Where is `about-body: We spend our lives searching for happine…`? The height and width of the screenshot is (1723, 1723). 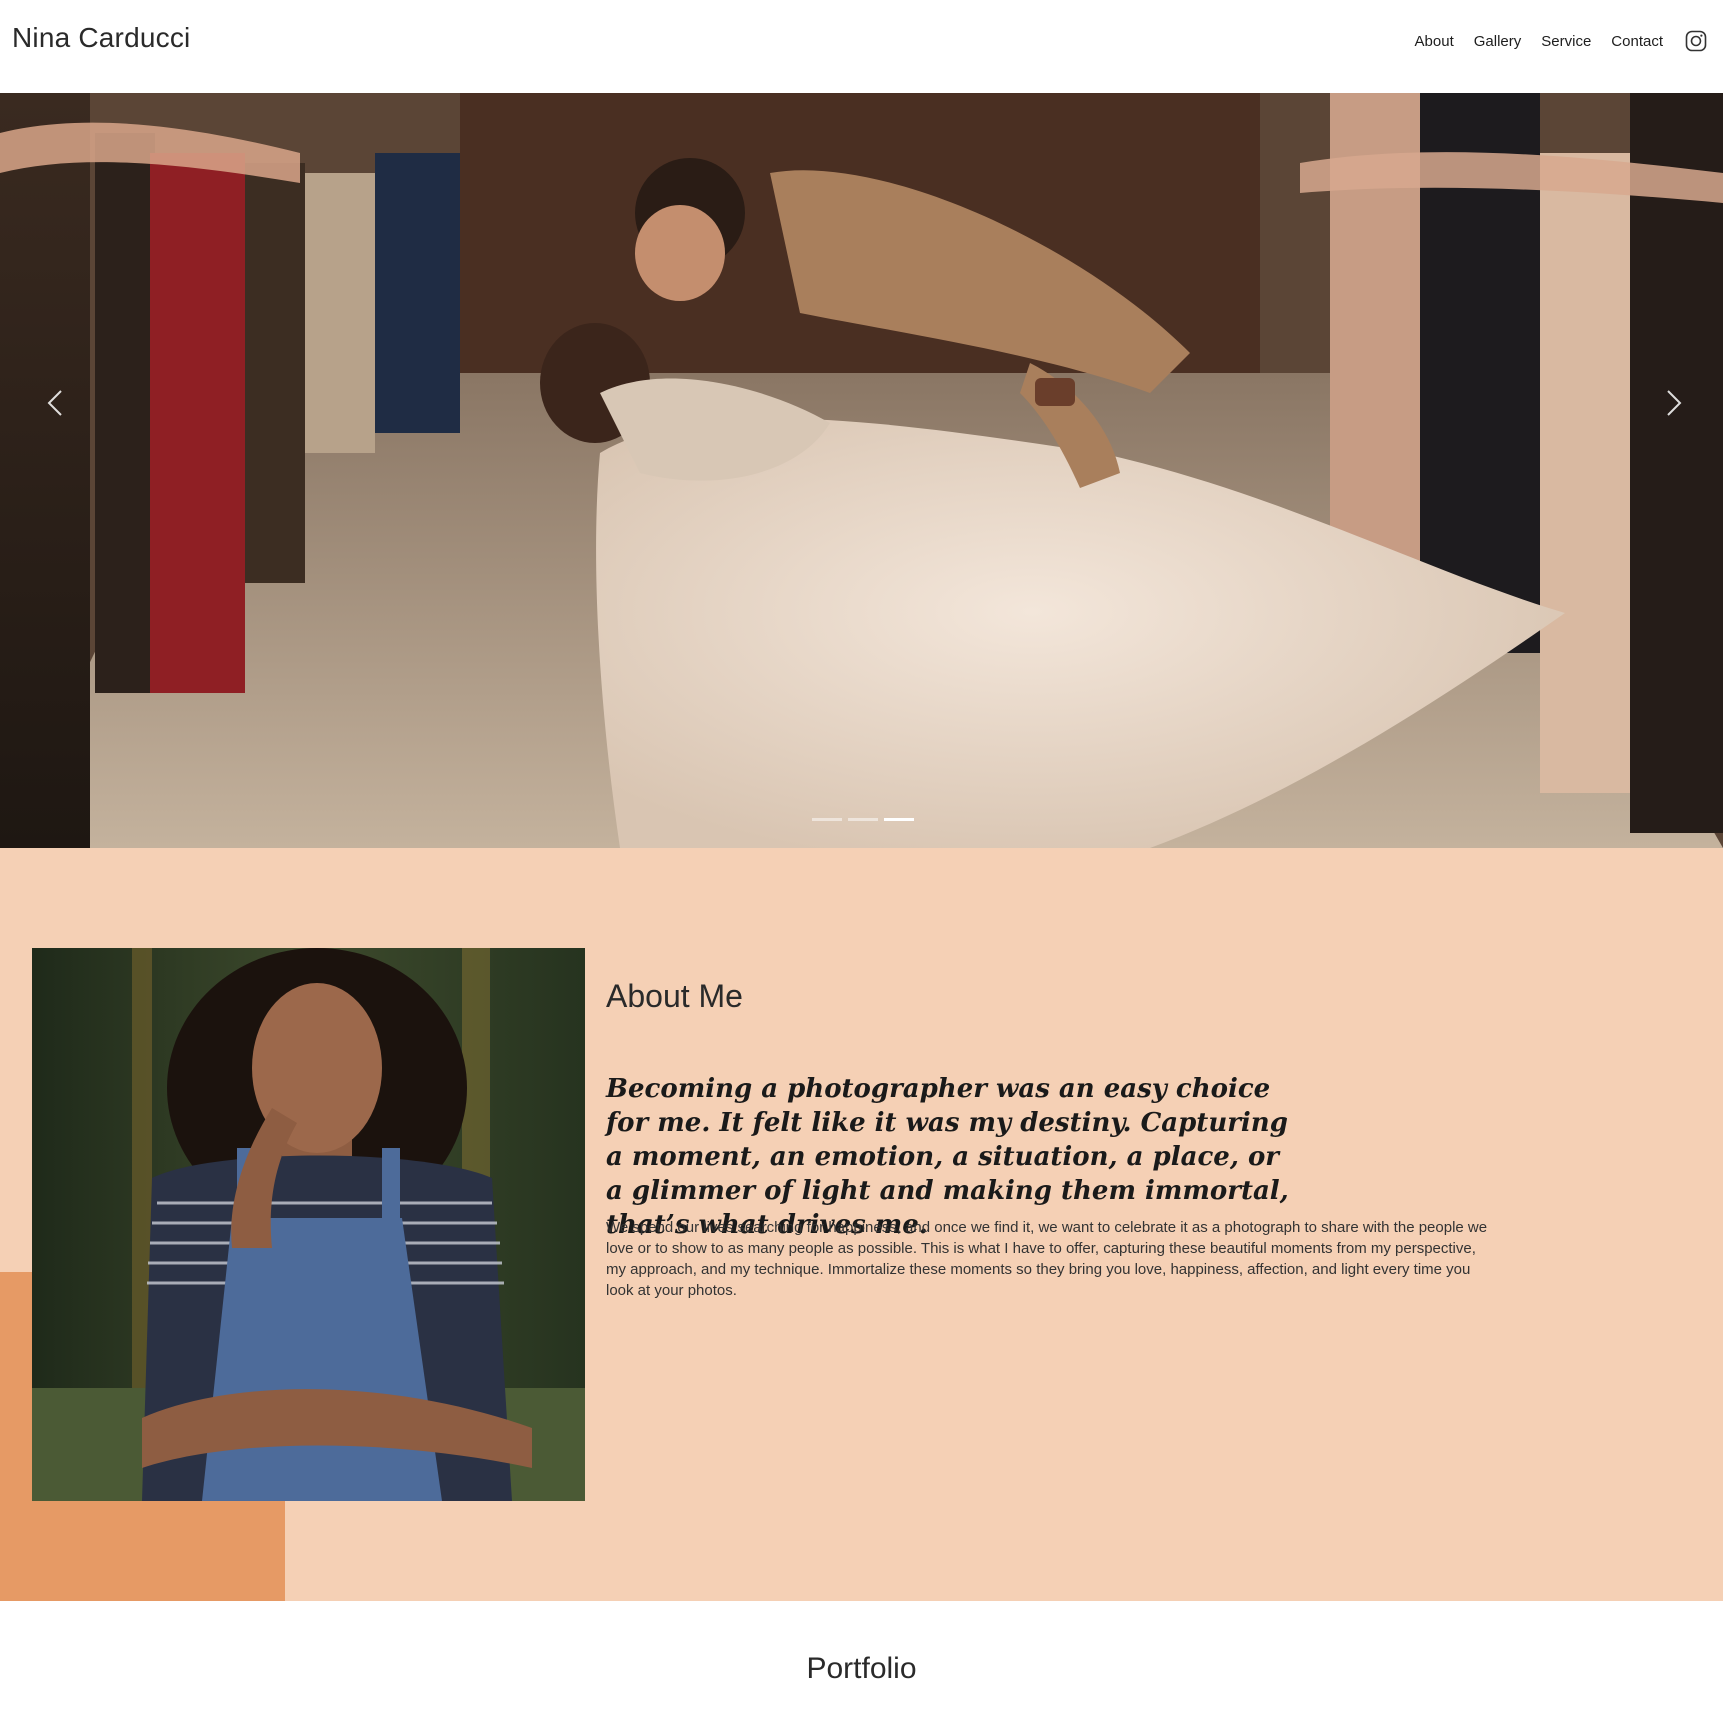
about-body: We spend our lives searching for happine… is located at coordinates (1047, 1259).